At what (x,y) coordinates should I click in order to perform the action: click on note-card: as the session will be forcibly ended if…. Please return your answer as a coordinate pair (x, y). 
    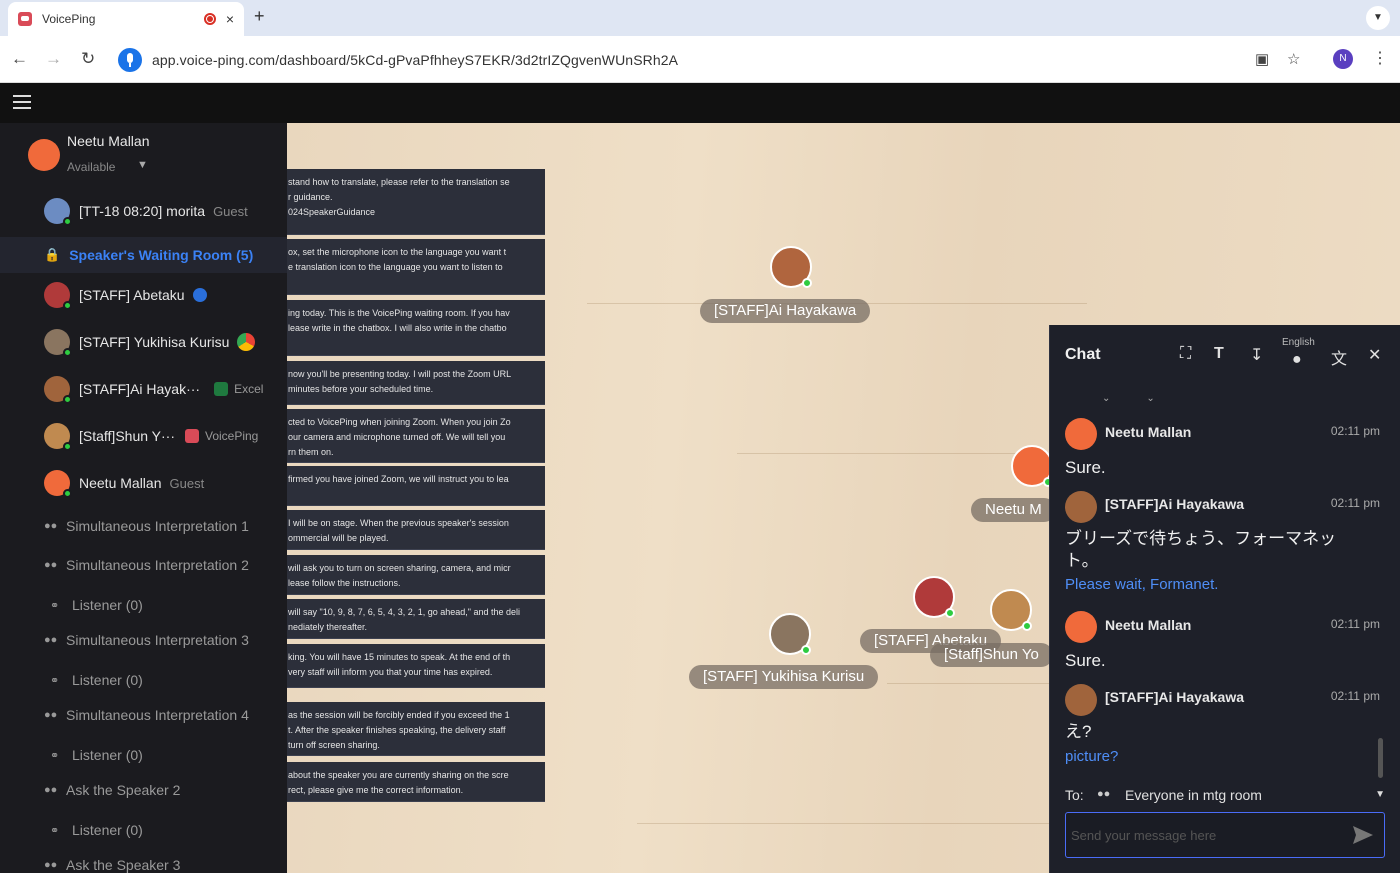
    Looking at the image, I should click on (416, 729).